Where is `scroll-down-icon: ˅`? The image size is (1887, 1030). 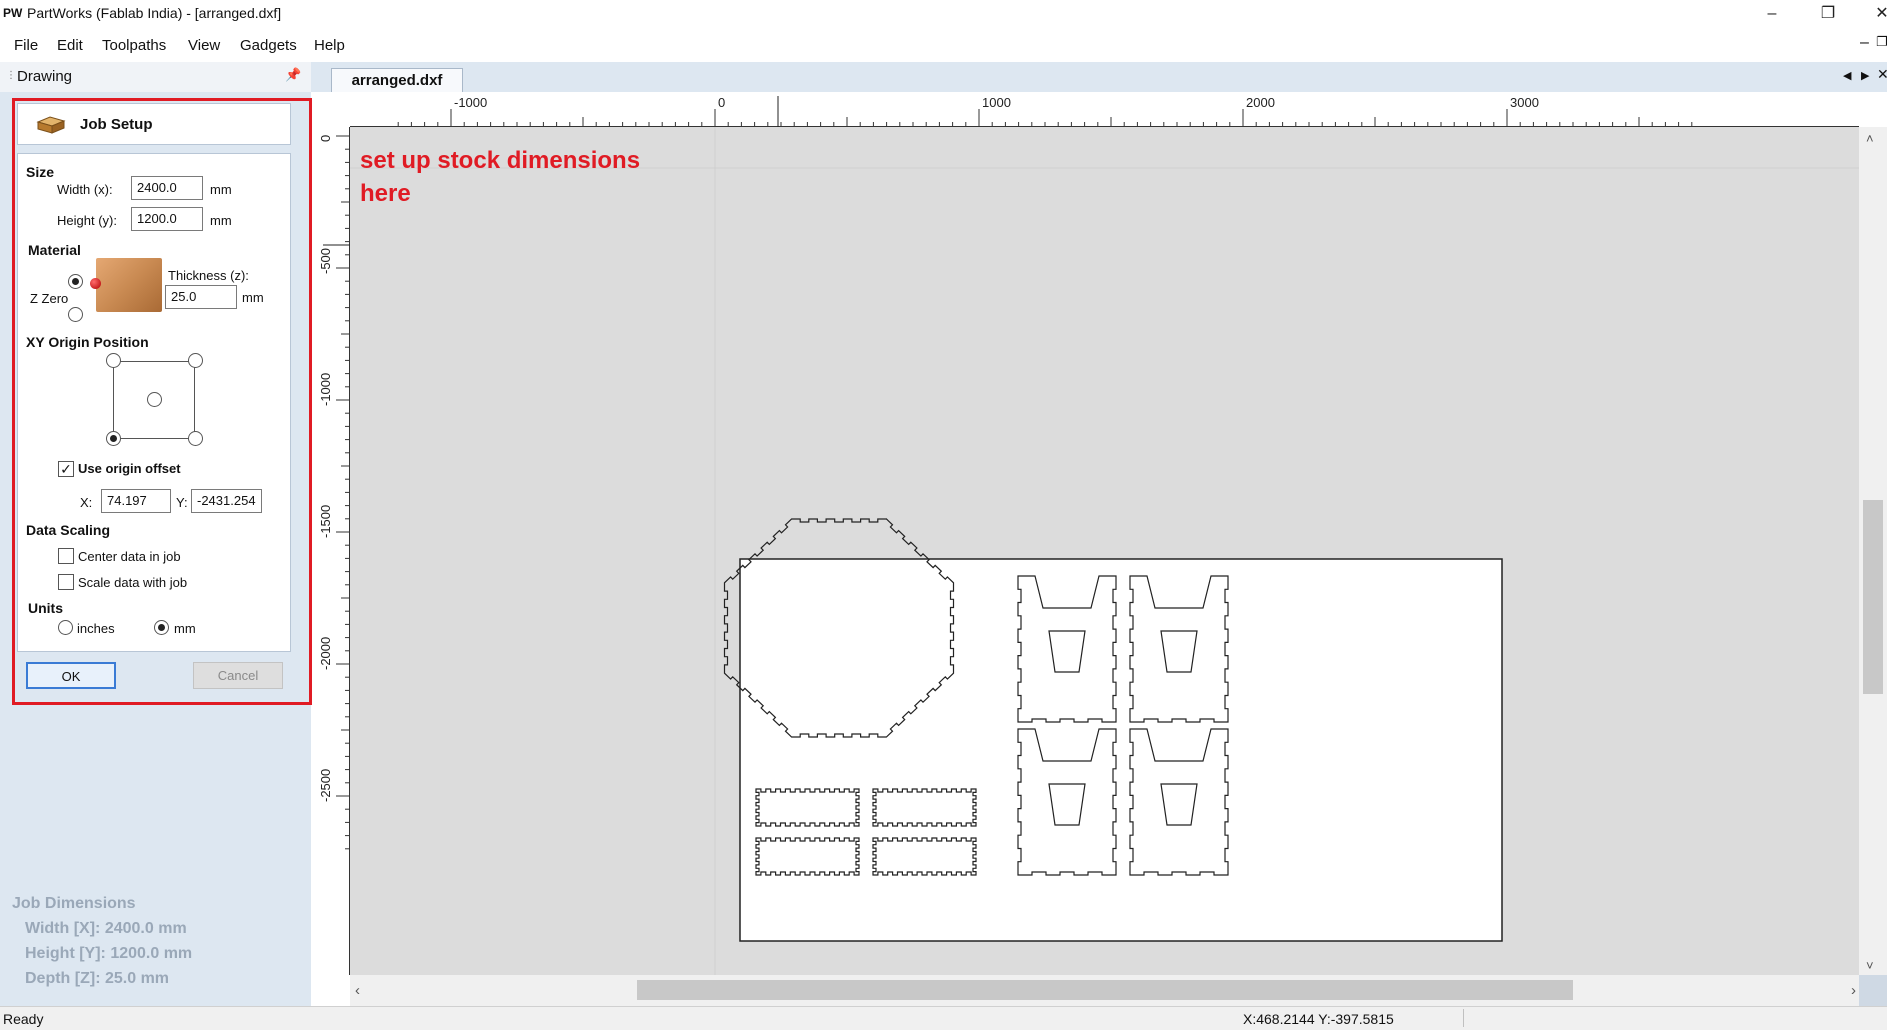
scroll-down-icon: ˅ is located at coordinates (1870, 965).